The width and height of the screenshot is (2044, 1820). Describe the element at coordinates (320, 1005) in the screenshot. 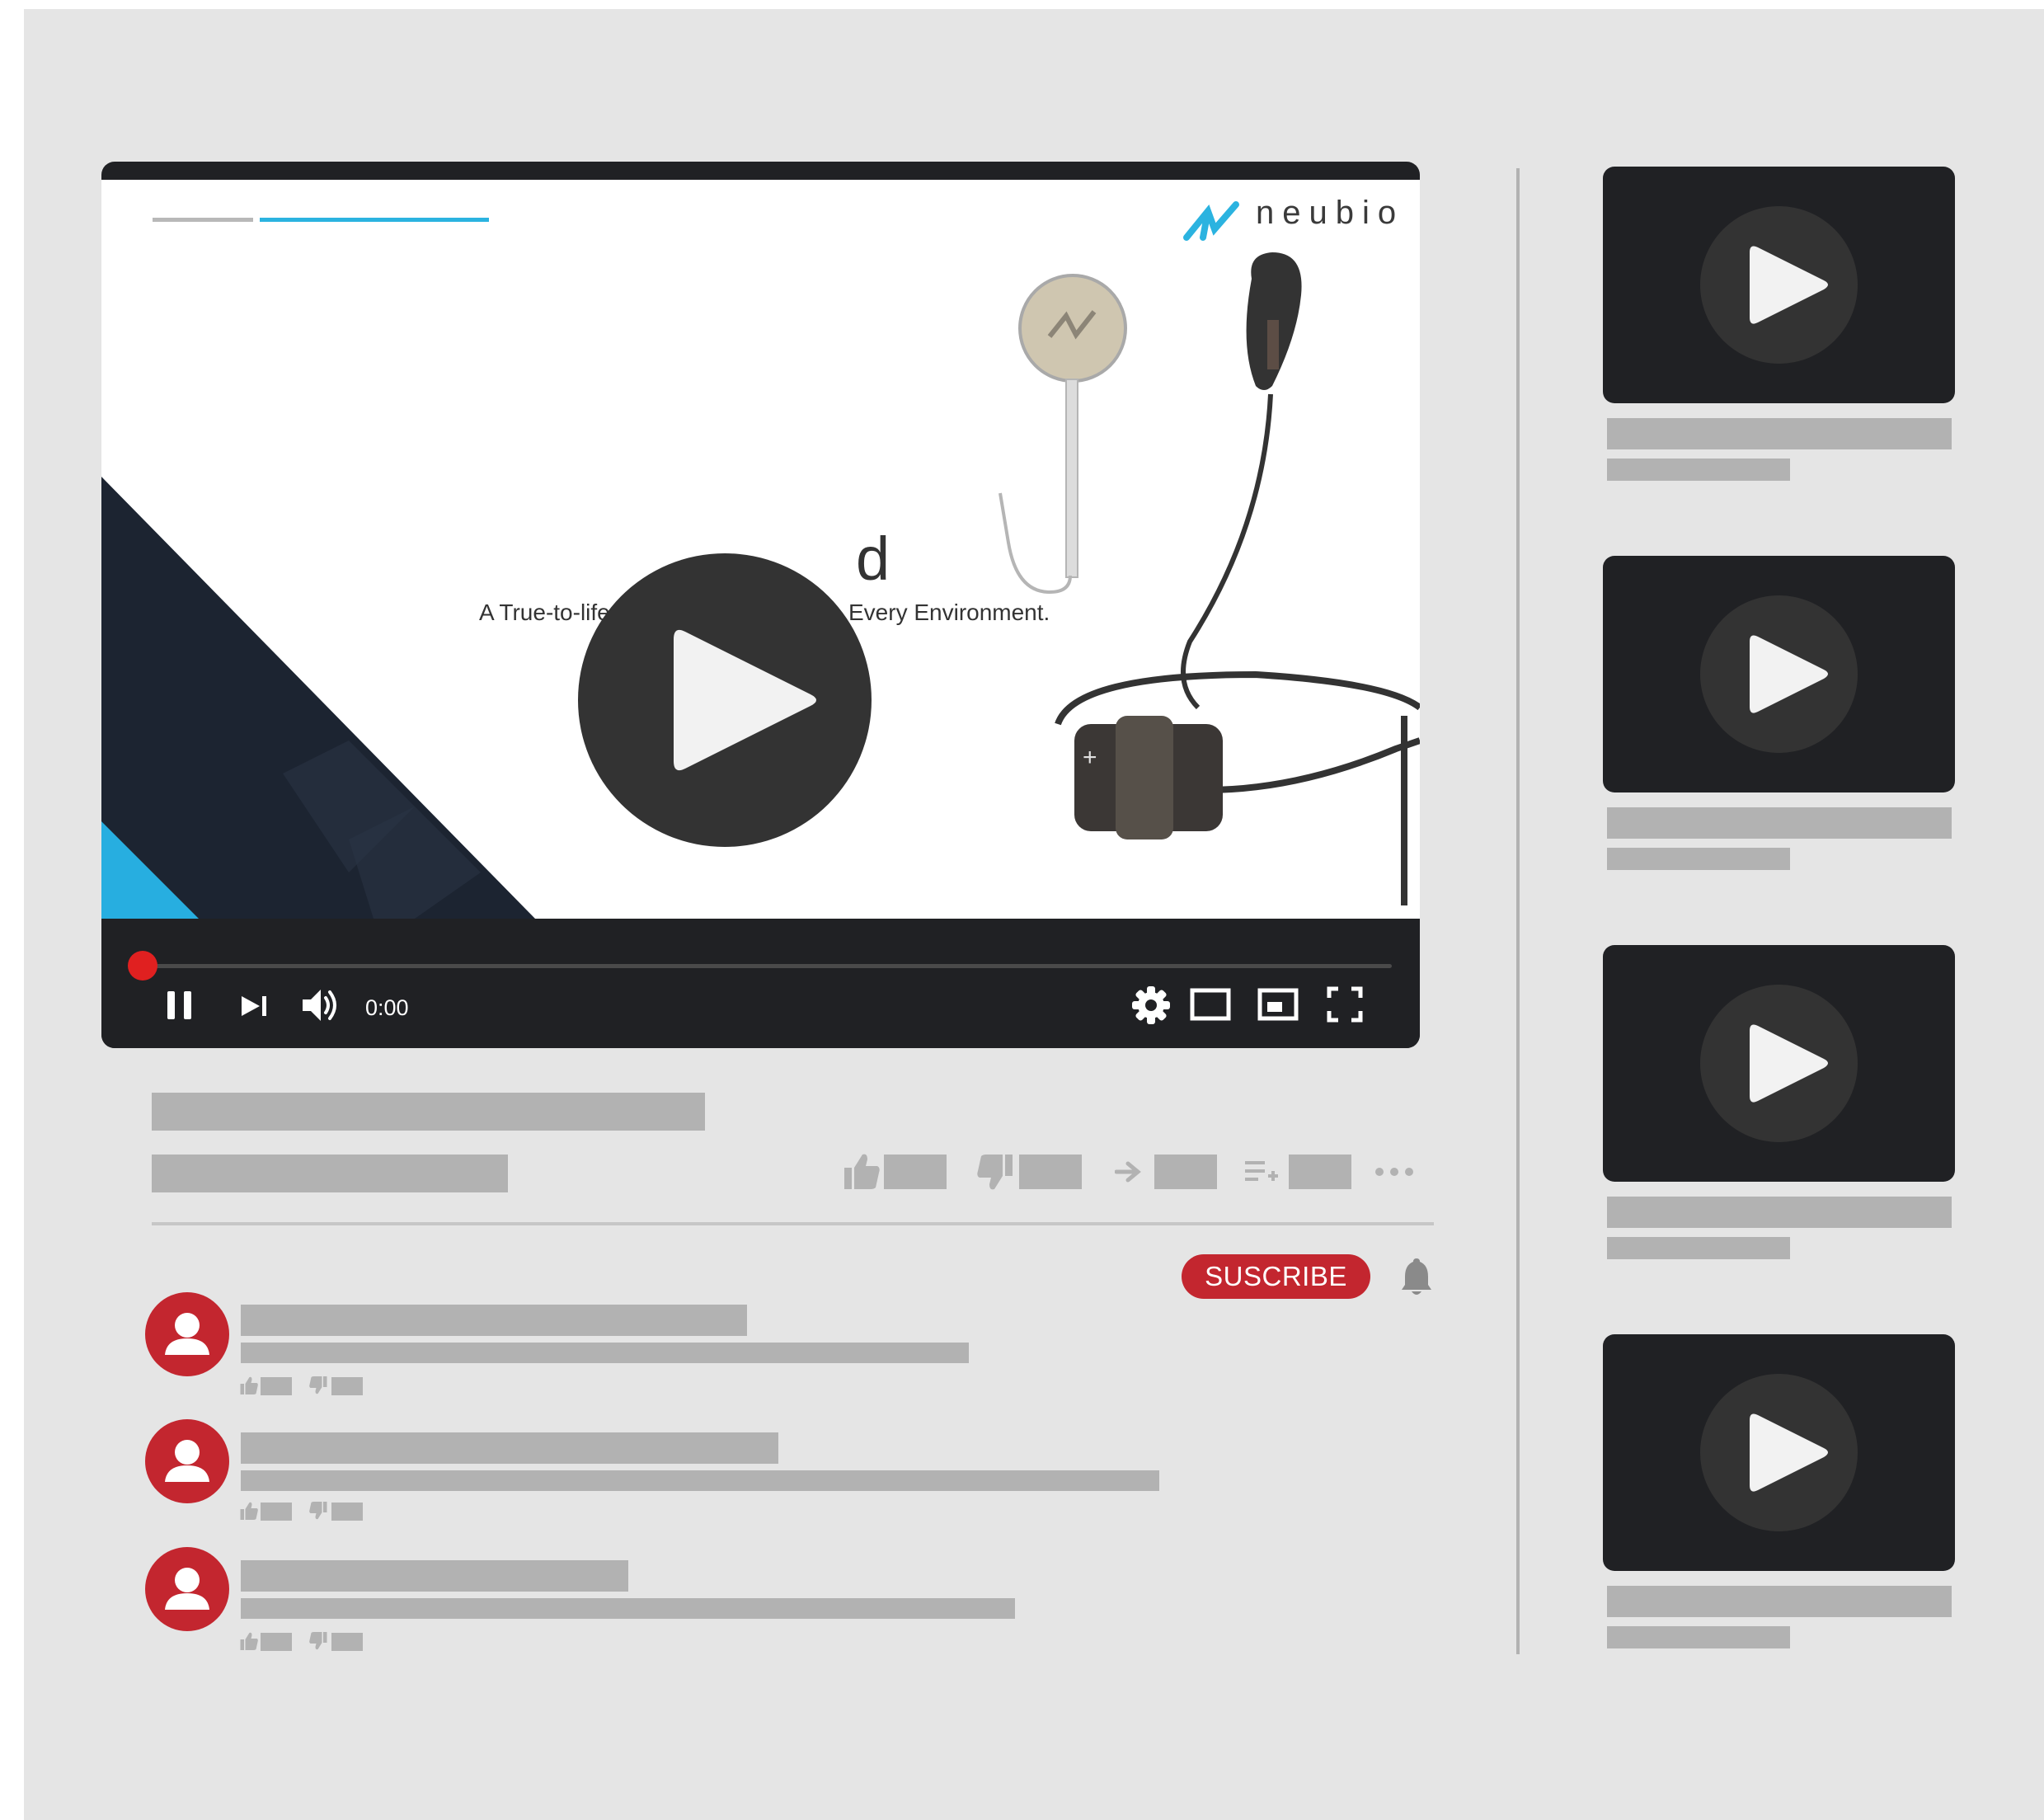

I see `volume-icon` at that location.